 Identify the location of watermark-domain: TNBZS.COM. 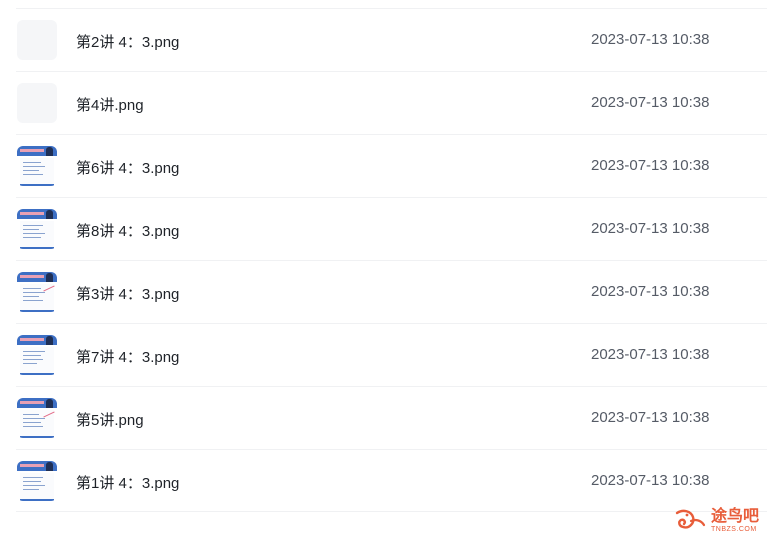
(733, 529).